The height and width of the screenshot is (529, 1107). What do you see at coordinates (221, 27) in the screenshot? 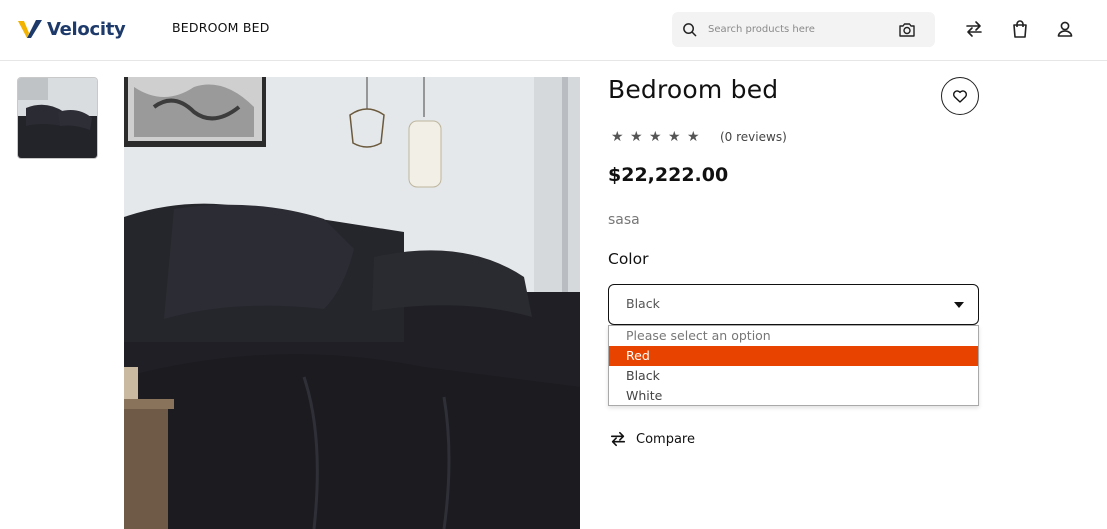
I see `breadcrumb: BEDROOM BED` at bounding box center [221, 27].